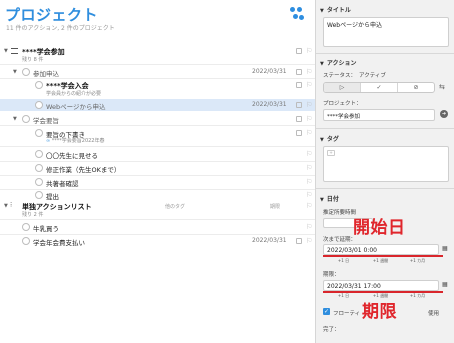  Describe the element at coordinates (157, 241) in the screenshot. I see `action-row: 学会年会費支払い 2022/03/31 ⚐` at that location.